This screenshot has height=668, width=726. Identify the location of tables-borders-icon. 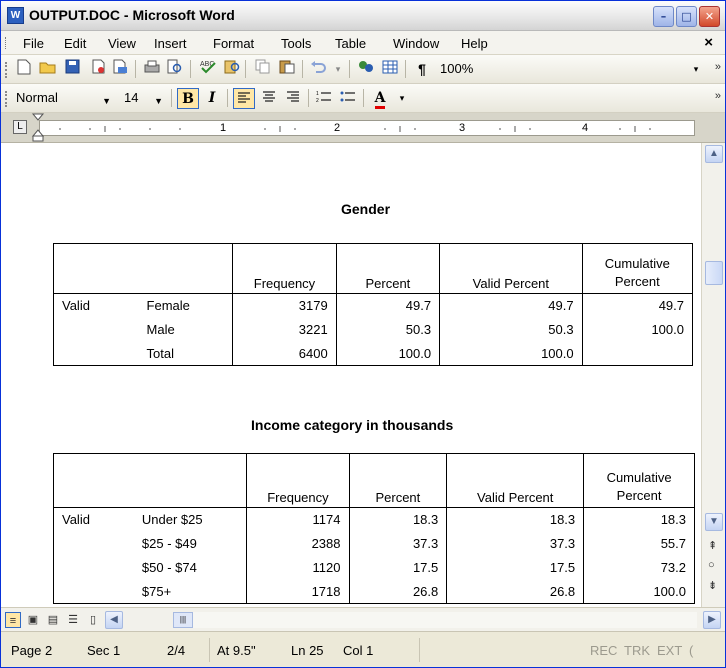
(390, 69).